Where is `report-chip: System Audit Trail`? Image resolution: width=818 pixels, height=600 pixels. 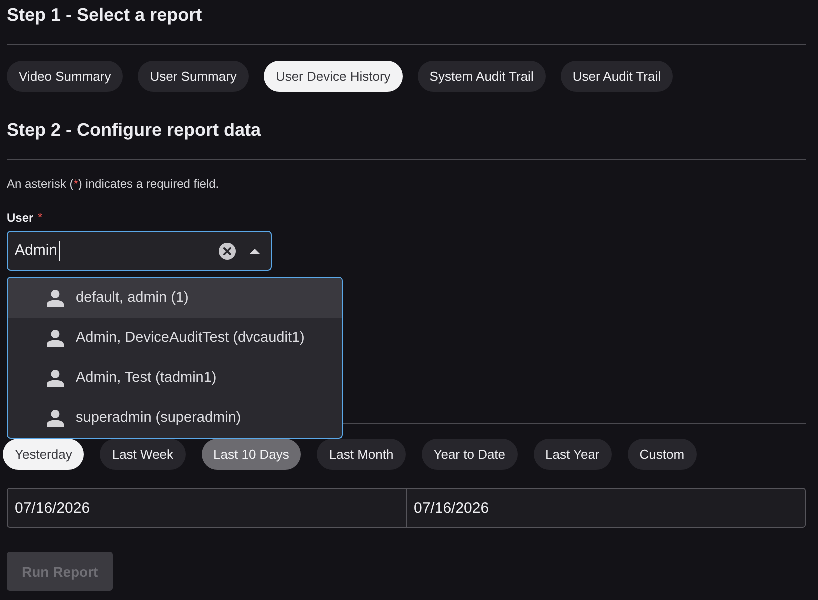 report-chip: System Audit Trail is located at coordinates (482, 76).